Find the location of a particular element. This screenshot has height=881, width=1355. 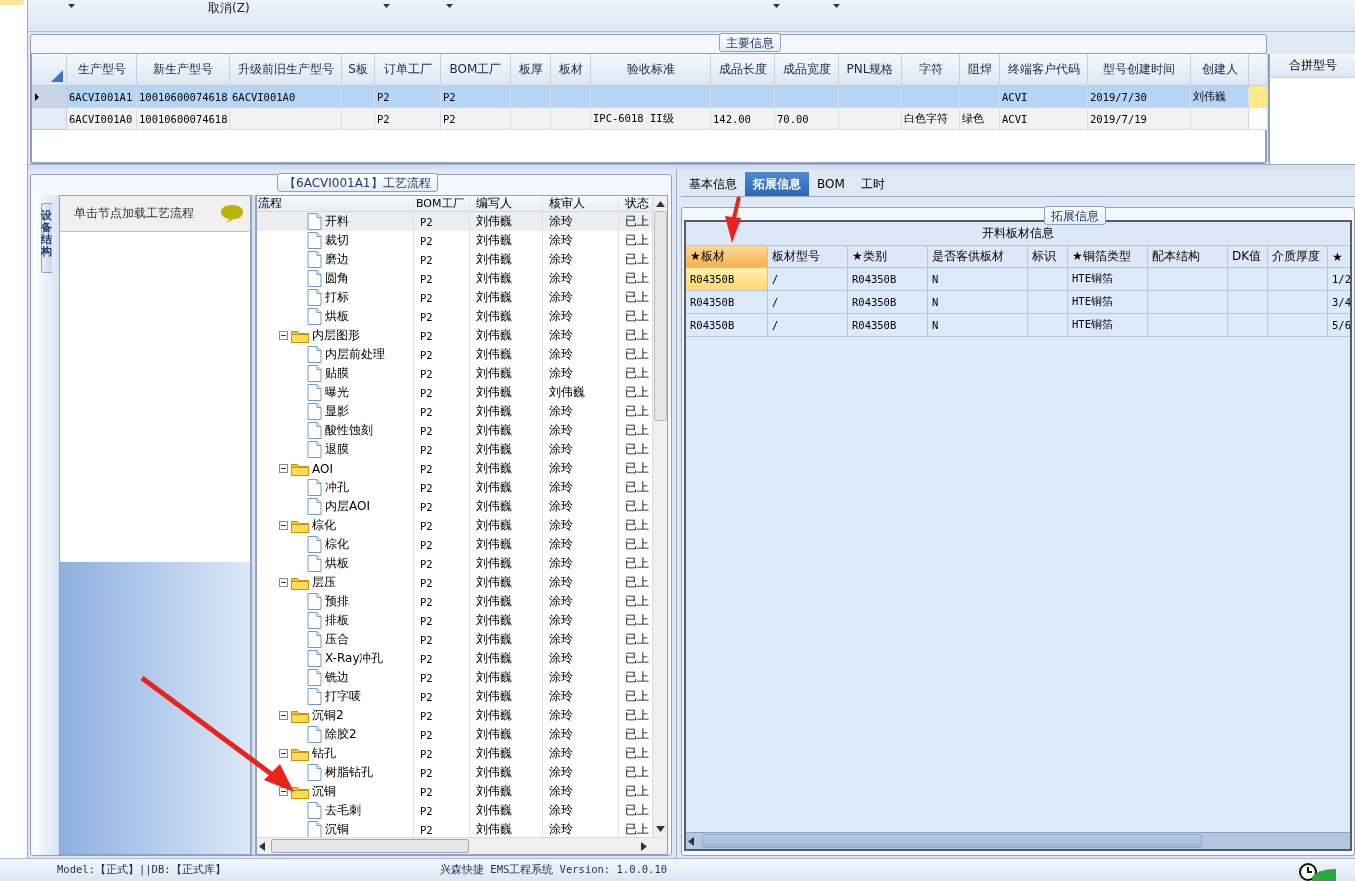

column-header: DK值 is located at coordinates (1248, 257).